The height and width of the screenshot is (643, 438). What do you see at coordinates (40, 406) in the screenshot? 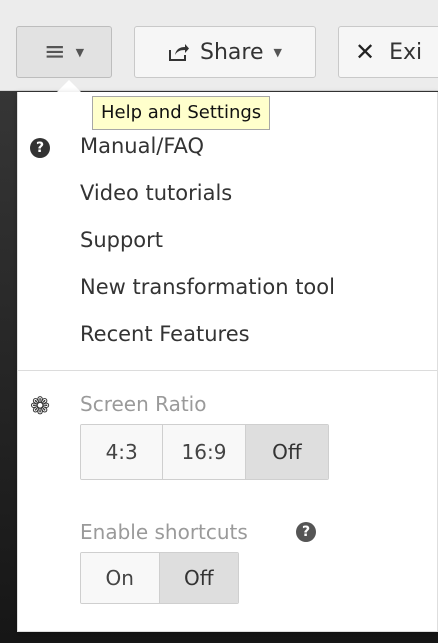
I see `gear-icon: ❁` at bounding box center [40, 406].